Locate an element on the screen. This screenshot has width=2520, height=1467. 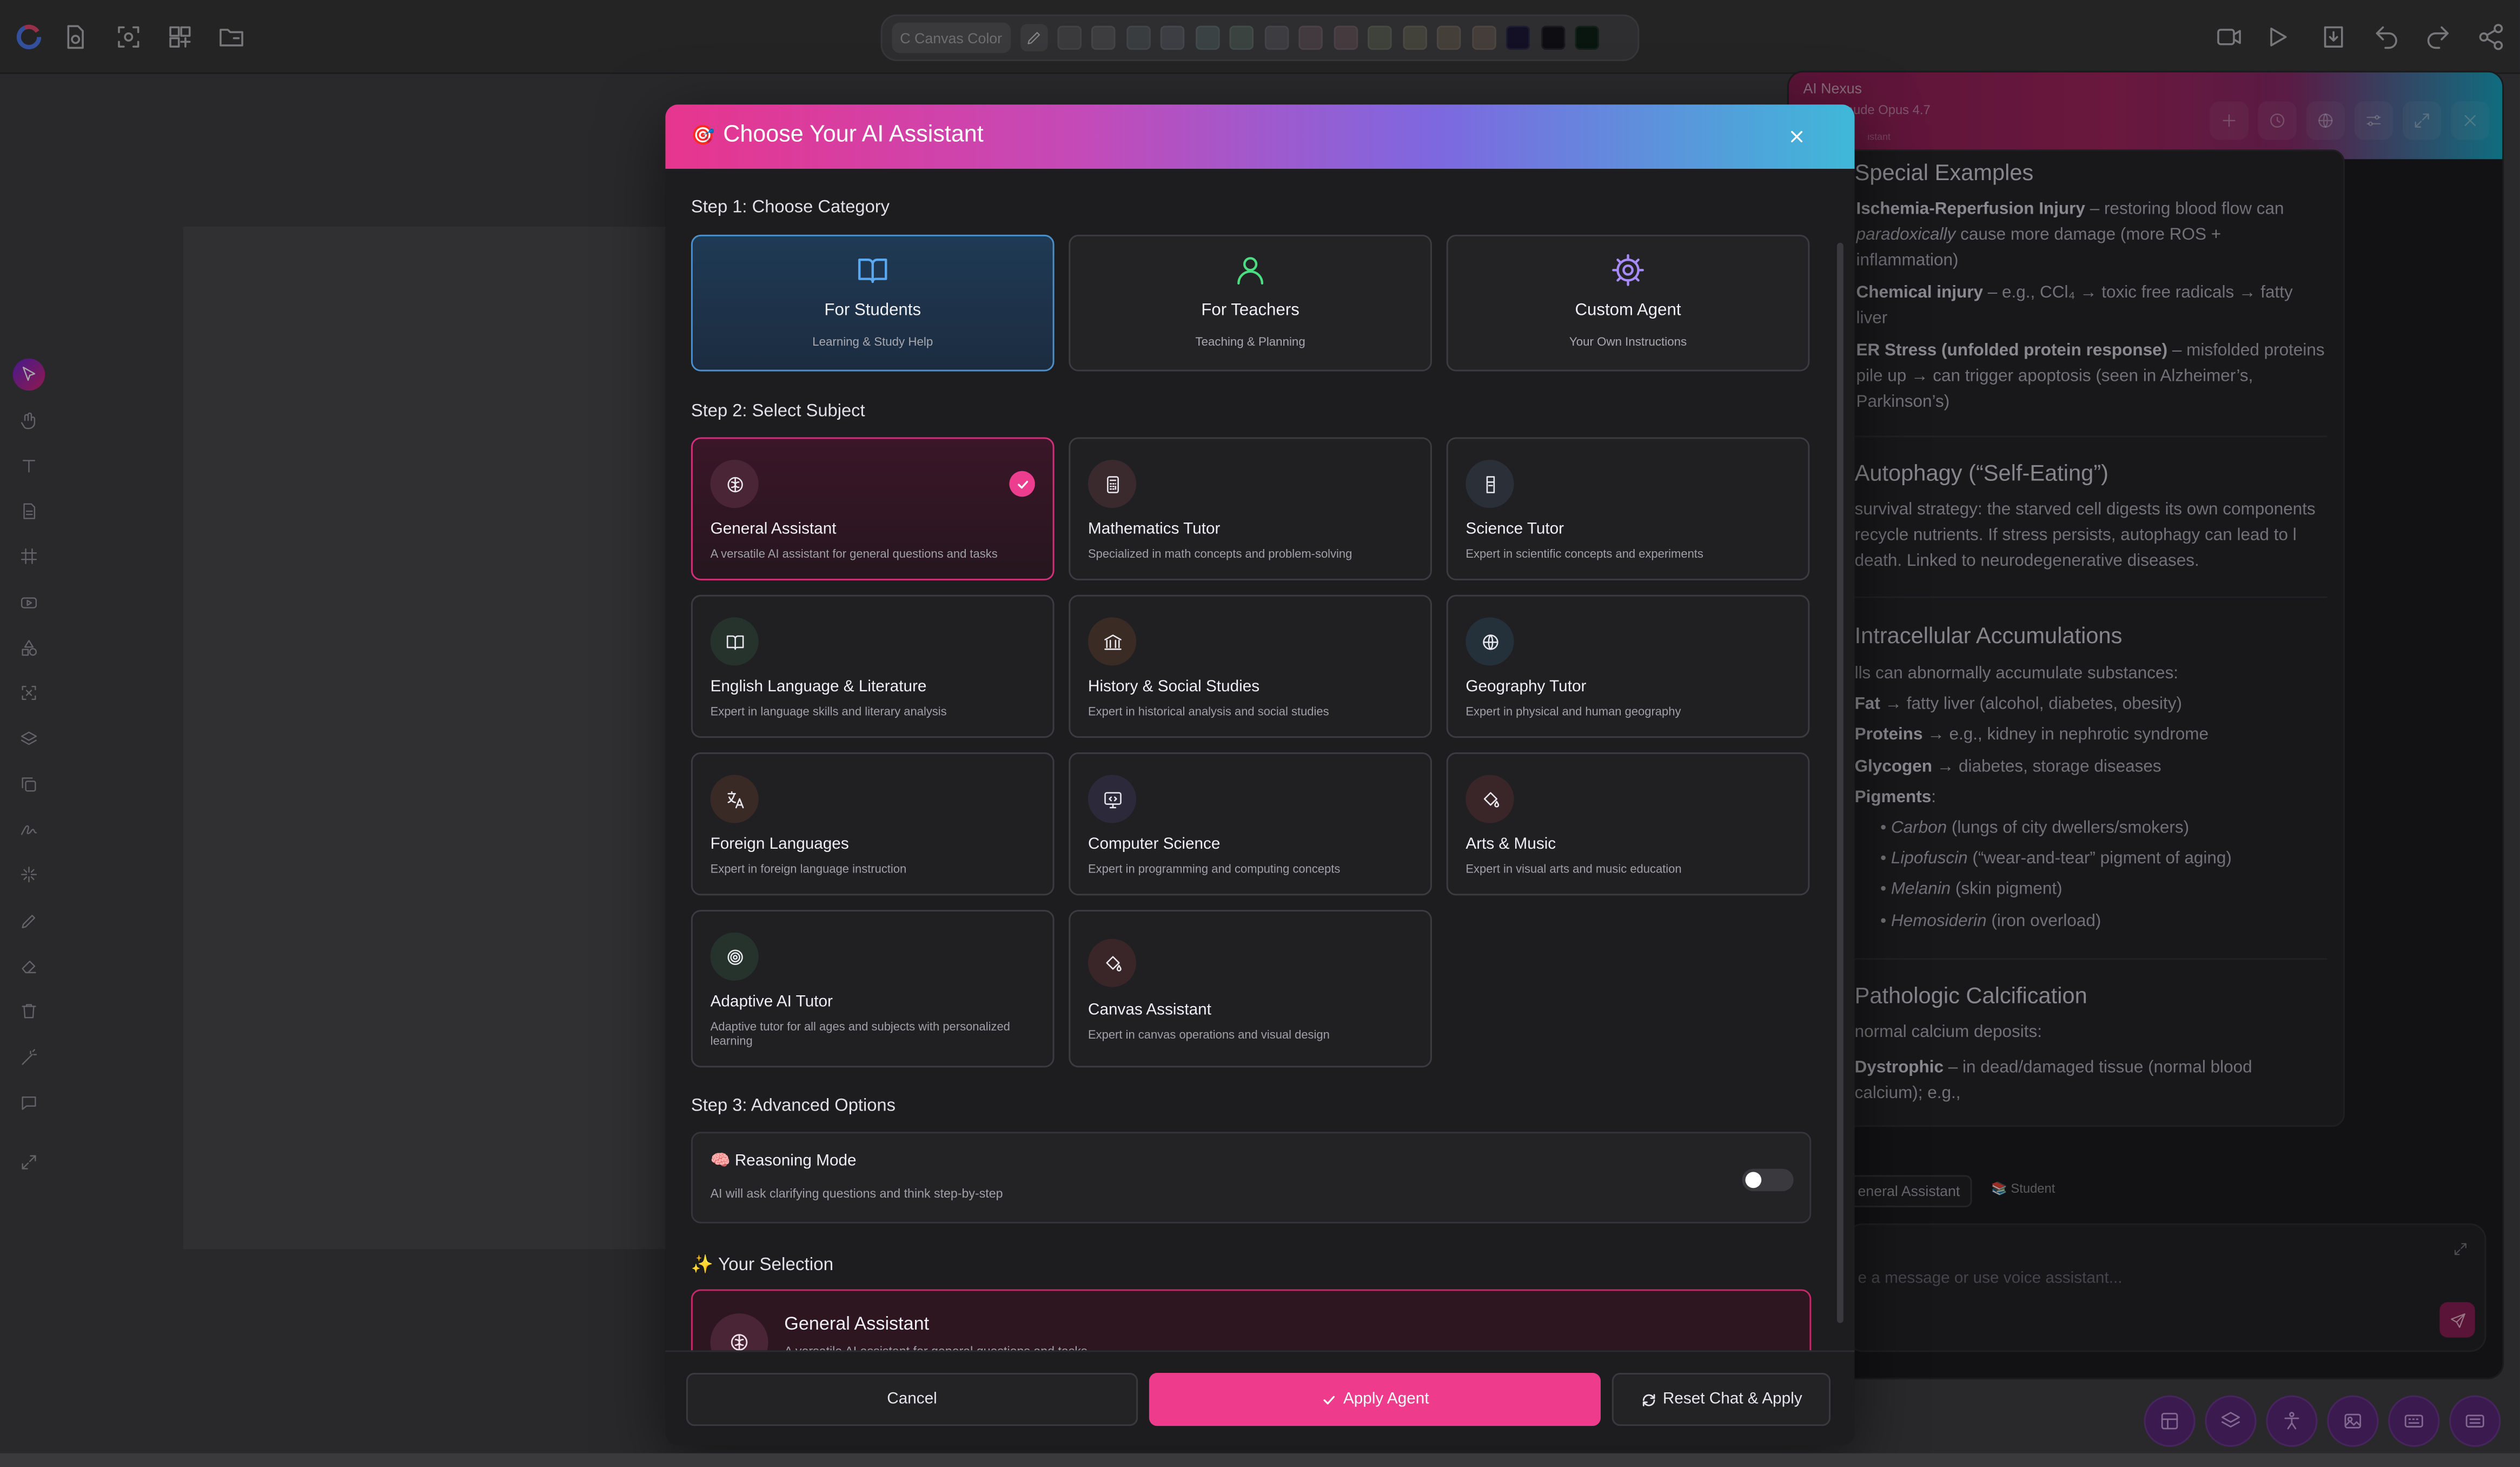
category-custom-agent: Custom Agent Your Own Instructions is located at coordinates (1628, 303).